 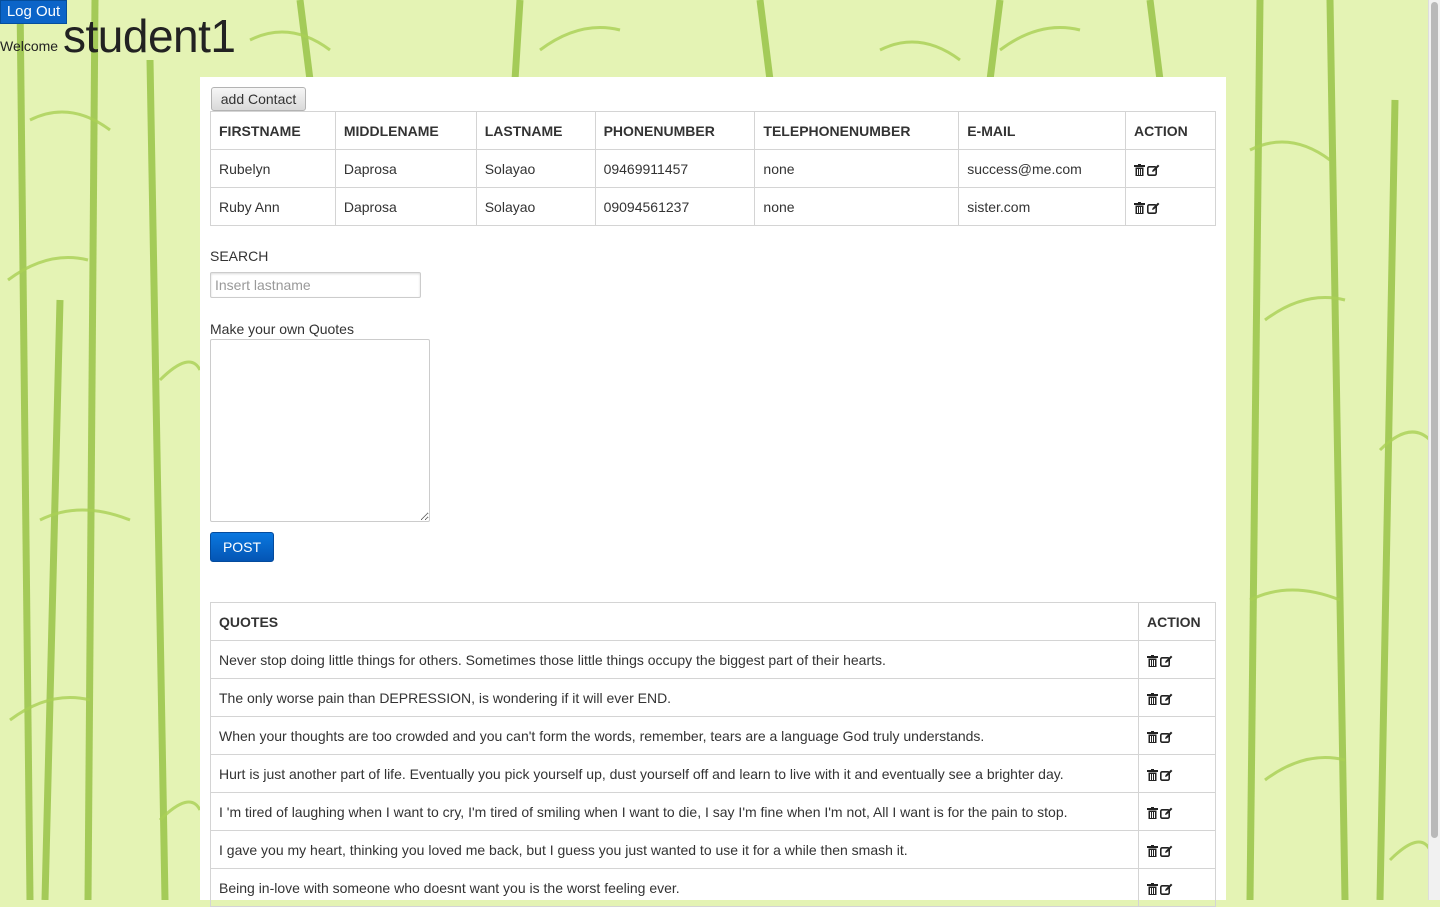 I want to click on column-header-middlename: MIDDLENAME, so click(x=405, y=130).